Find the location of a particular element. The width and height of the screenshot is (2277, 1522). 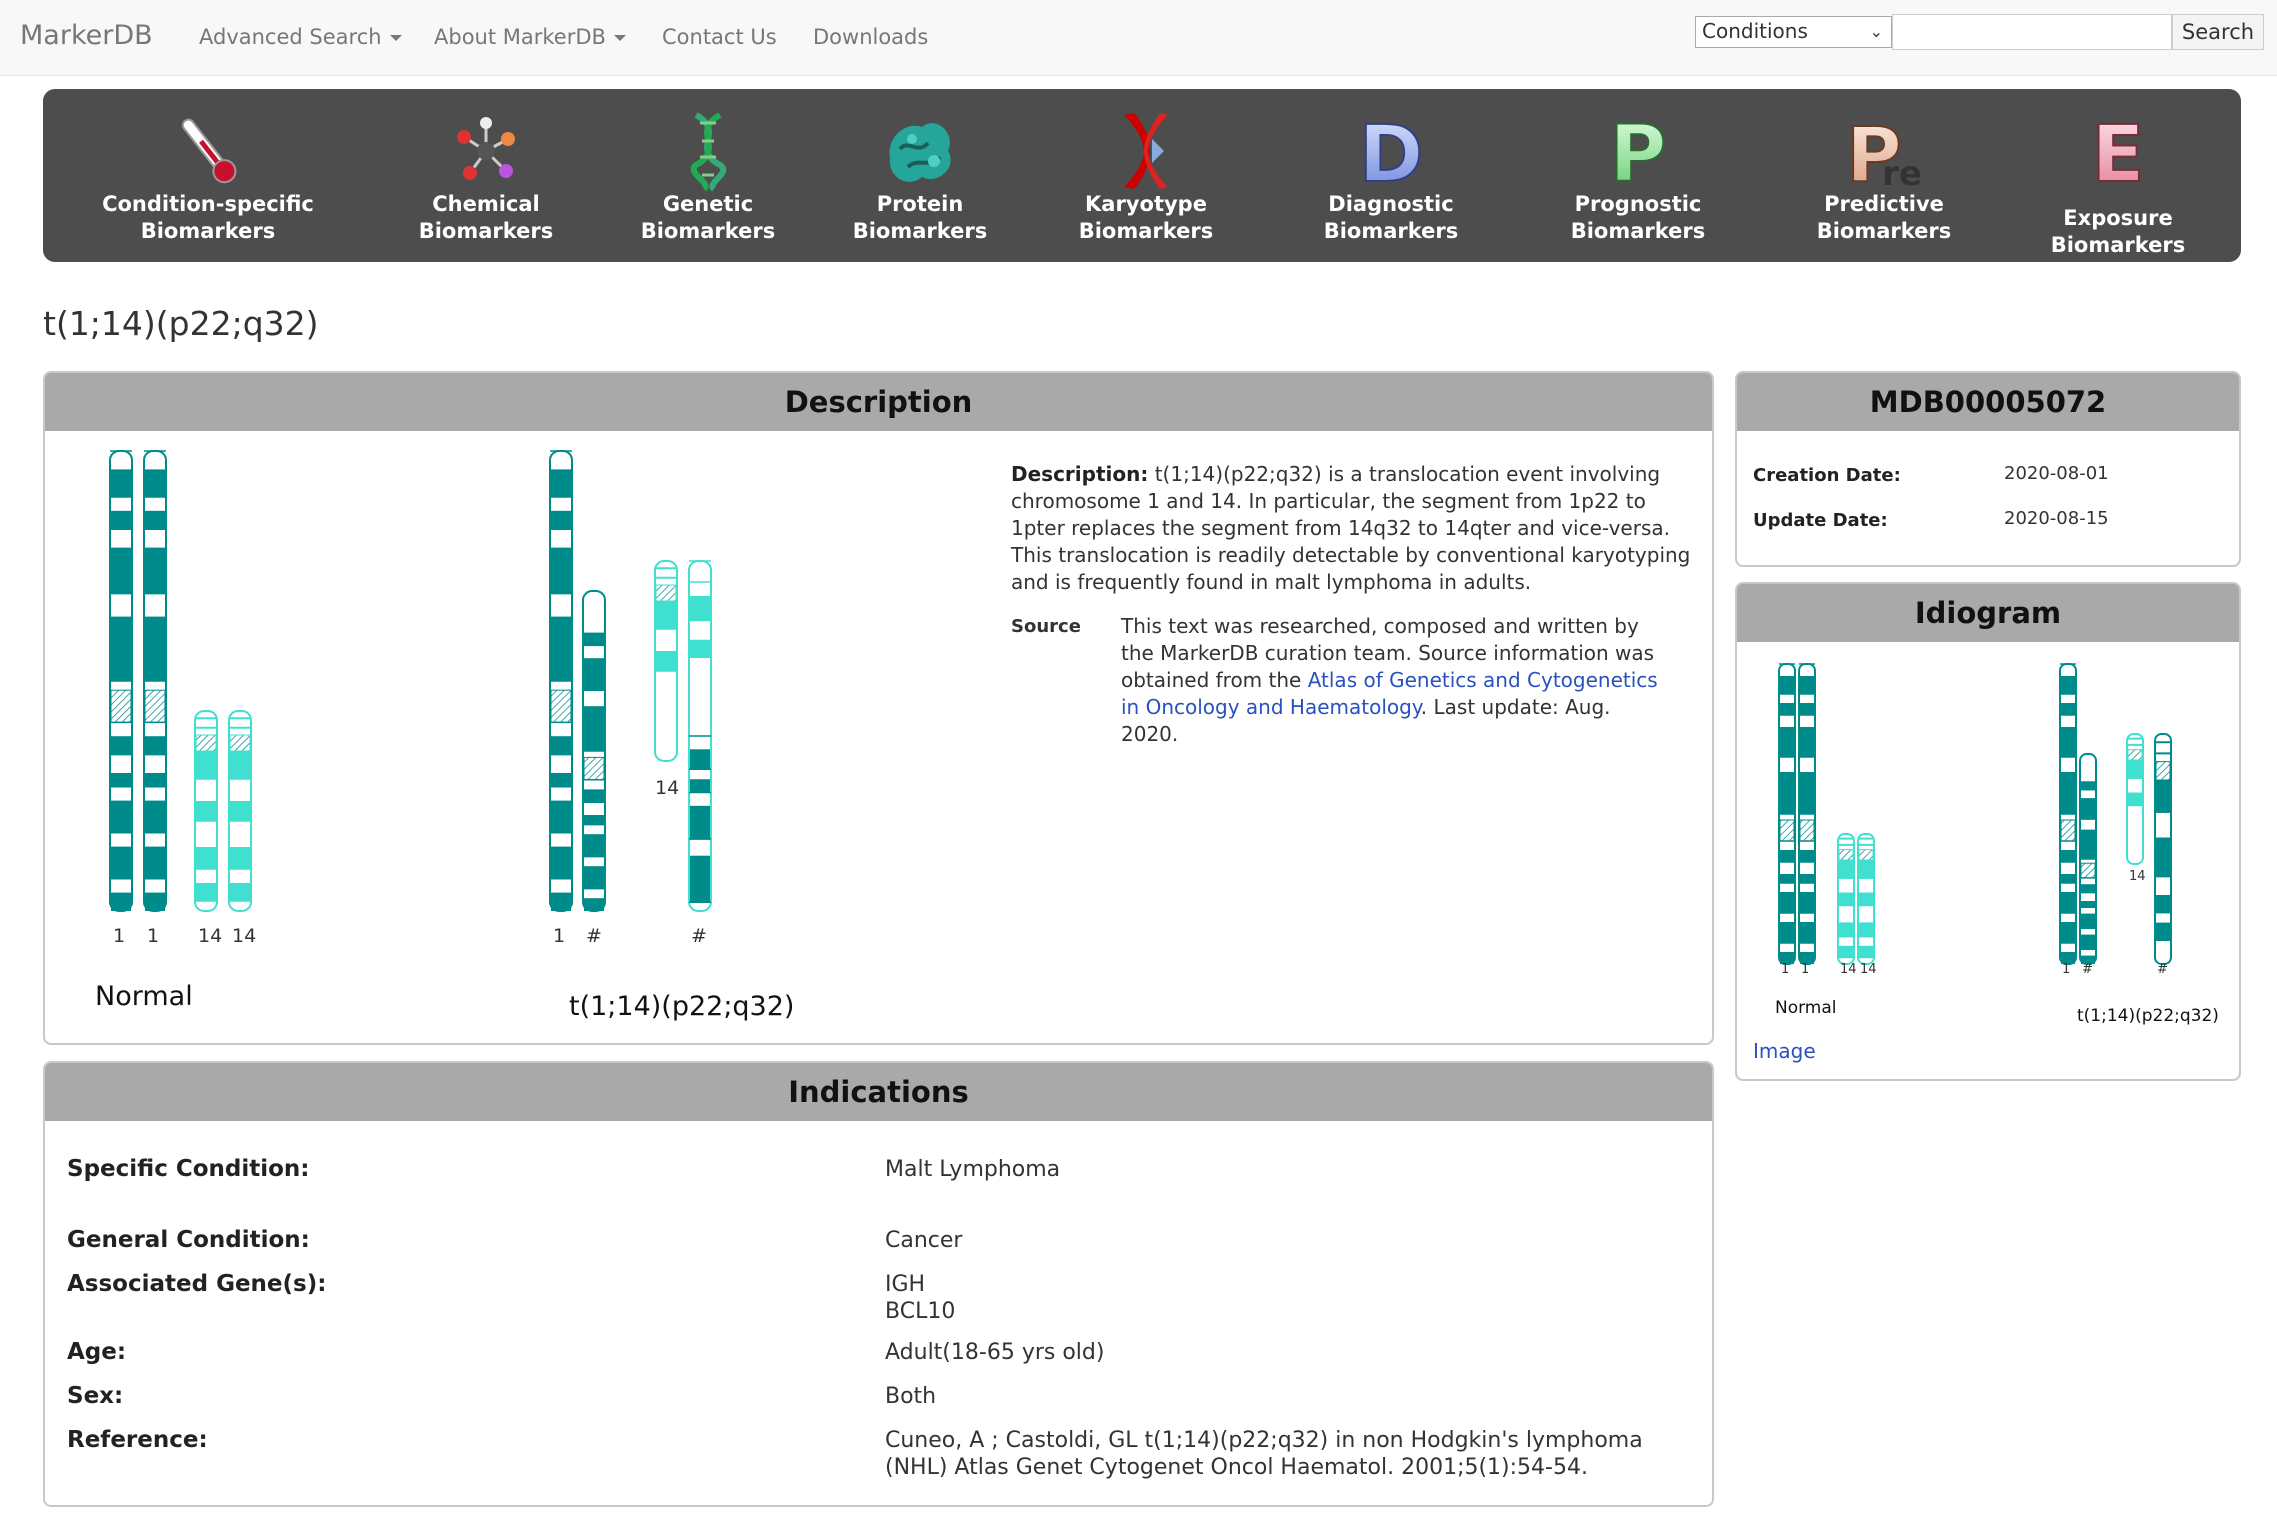

gene-link-bcl10: BCL10 is located at coordinates (920, 1311).